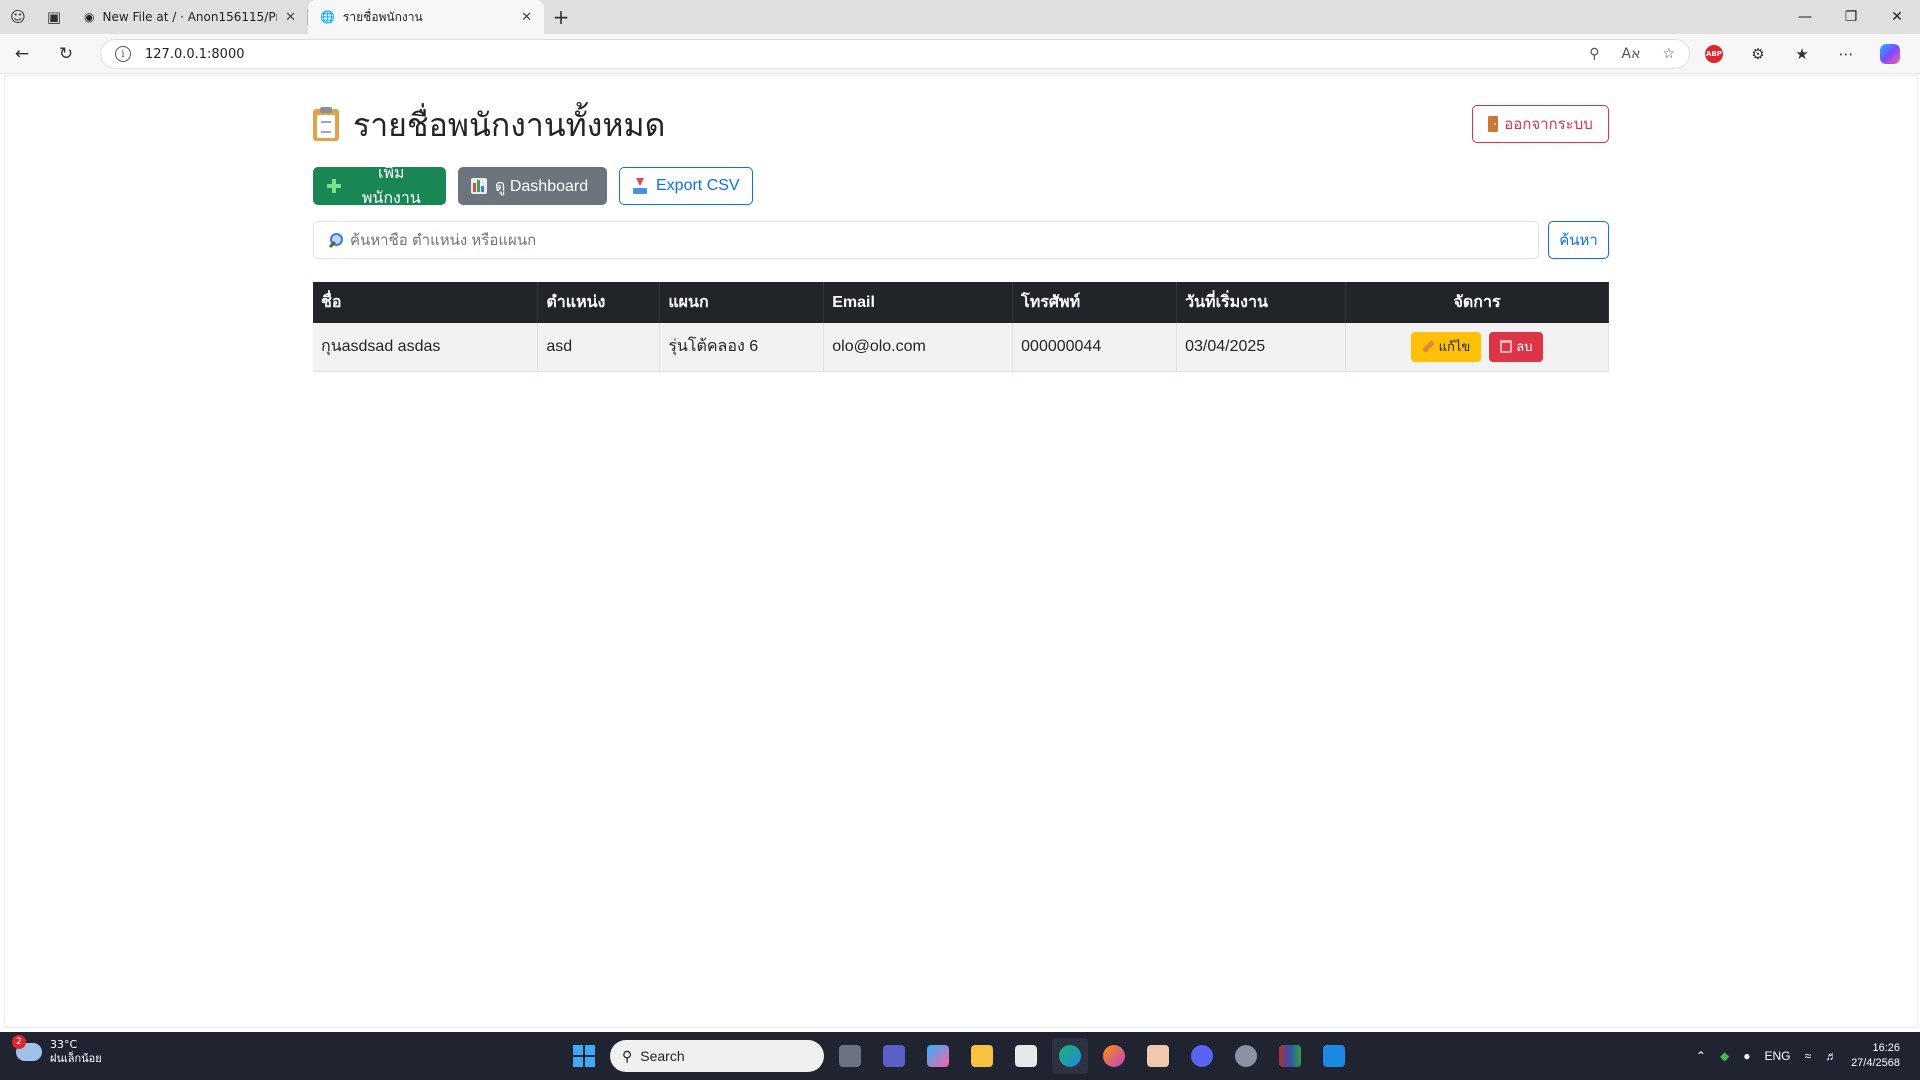 The height and width of the screenshot is (1080, 1920). Describe the element at coordinates (27, 1048) in the screenshot. I see `rain-cloud-icon: 2` at that location.